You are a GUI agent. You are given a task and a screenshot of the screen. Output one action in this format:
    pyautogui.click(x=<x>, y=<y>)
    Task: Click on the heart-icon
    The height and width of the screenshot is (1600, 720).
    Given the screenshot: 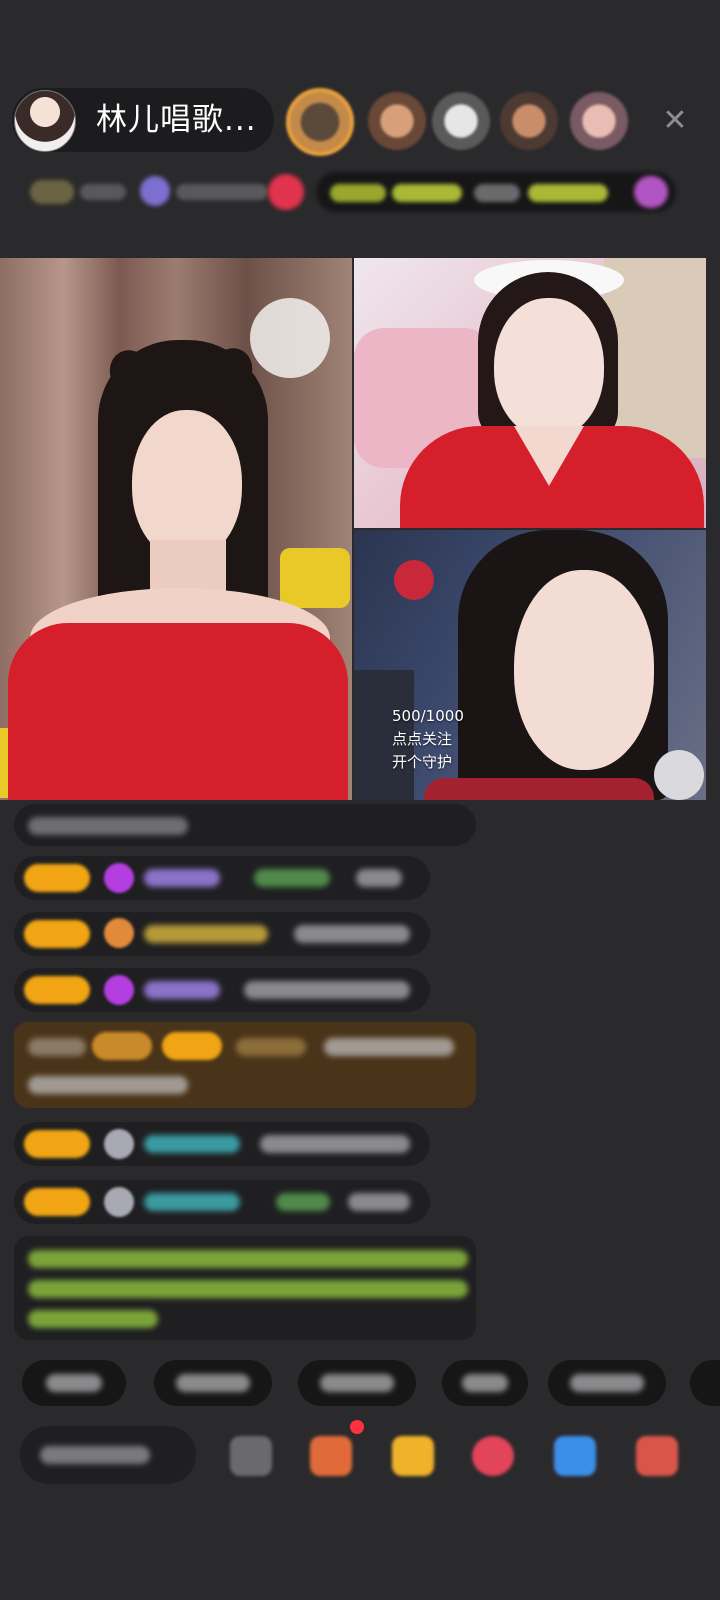 What is the action you would take?
    pyautogui.click(x=286, y=192)
    